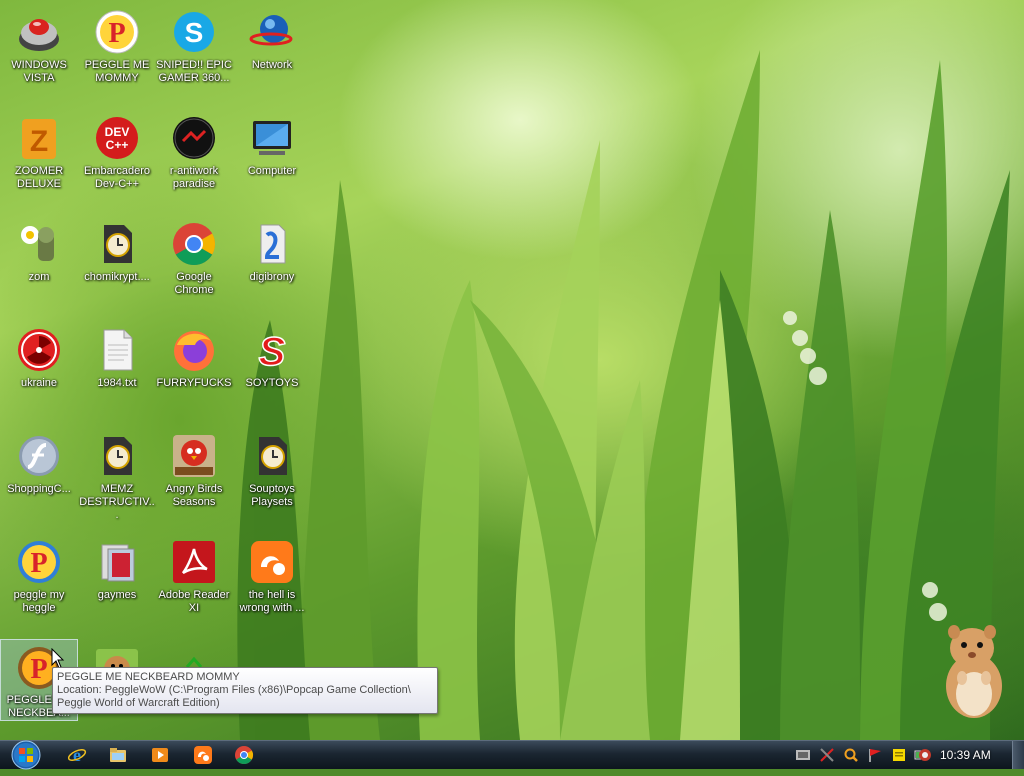  I want to click on tools-tray-icon, so click(827, 755).